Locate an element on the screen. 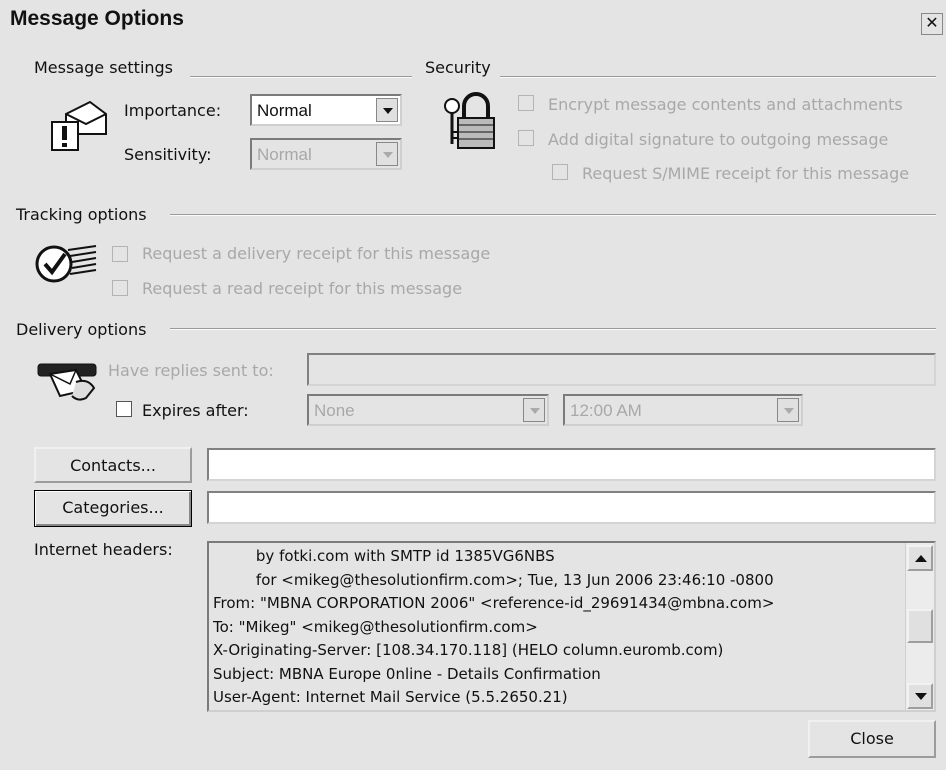 The image size is (946, 770). expires-label: Expires after: is located at coordinates (195, 410).